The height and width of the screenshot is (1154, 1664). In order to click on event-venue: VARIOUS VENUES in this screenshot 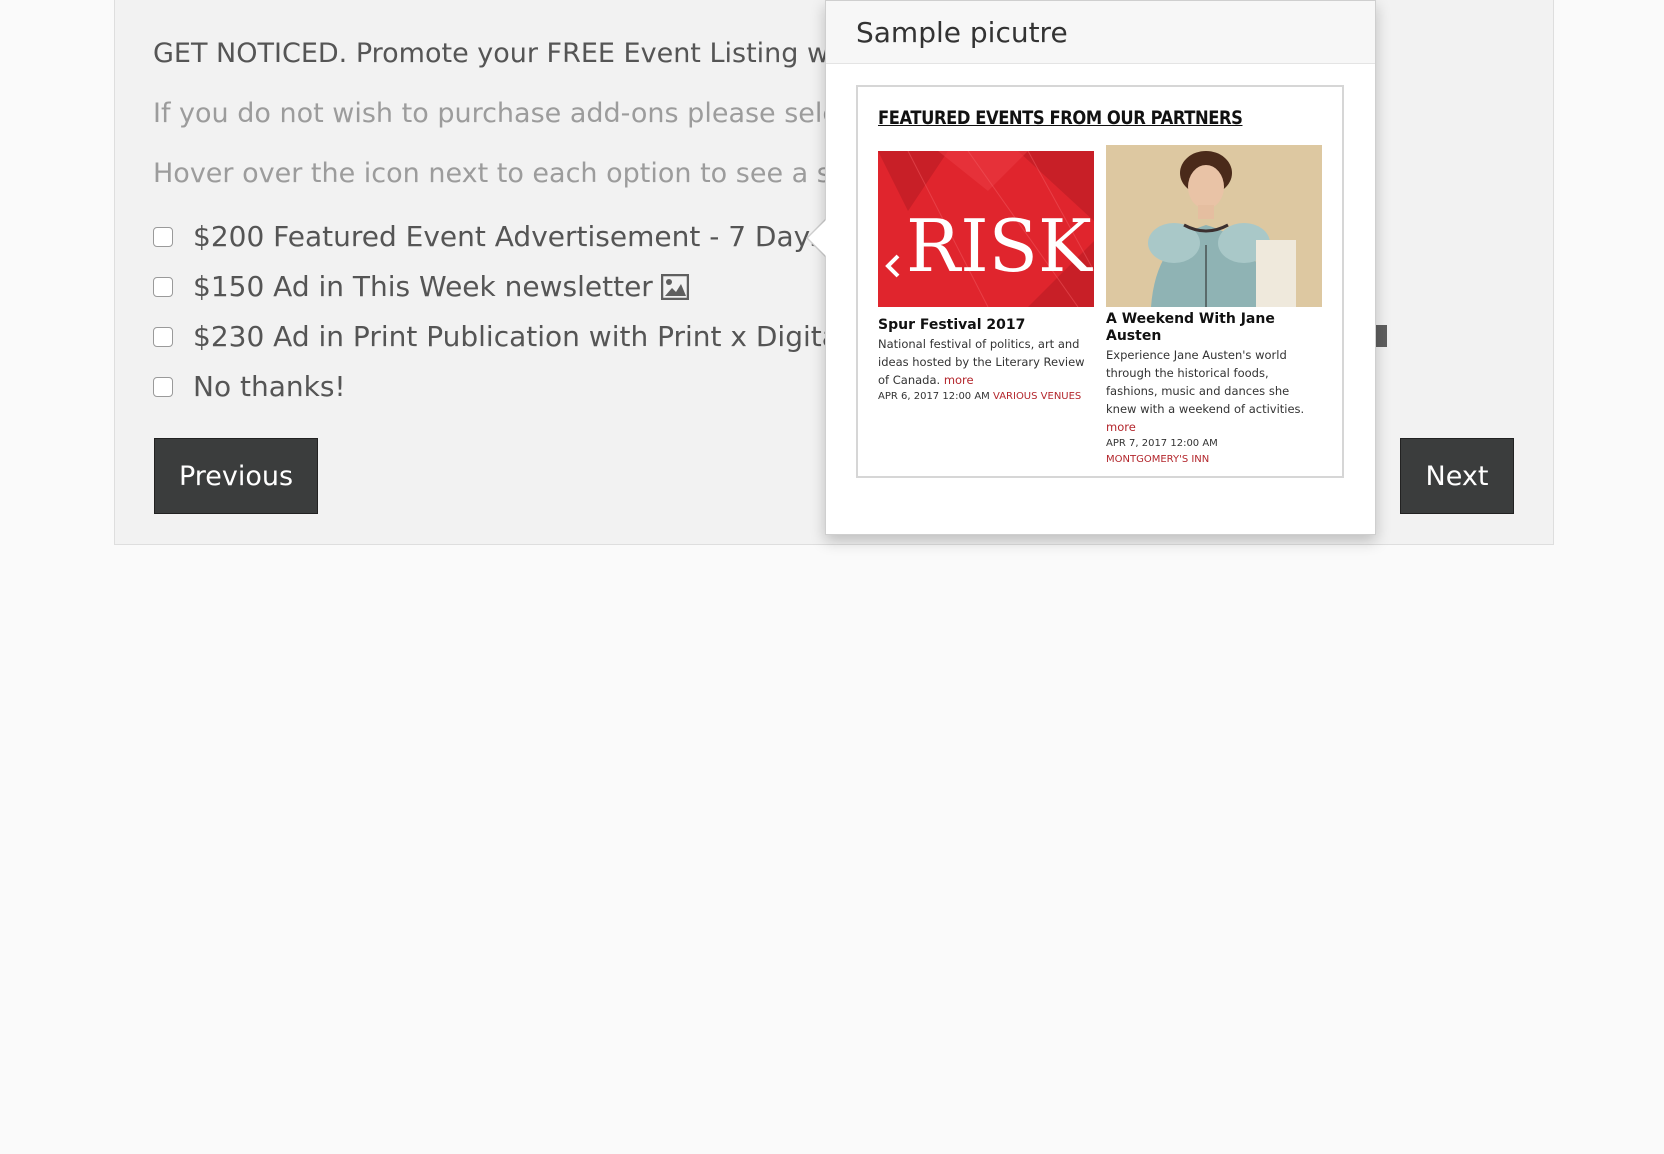, I will do `click(1037, 396)`.